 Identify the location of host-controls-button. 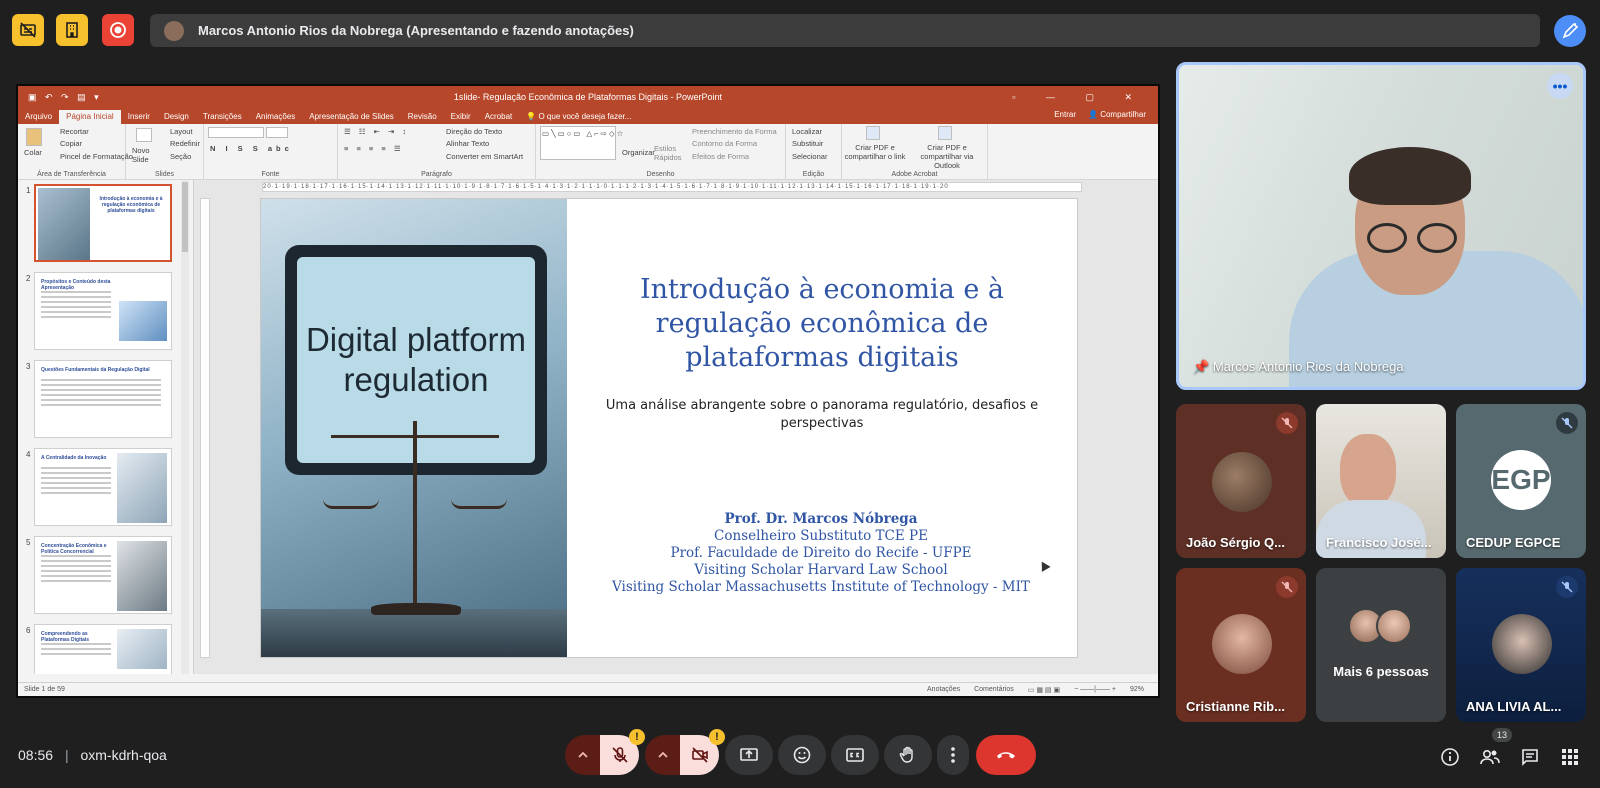
(72, 30).